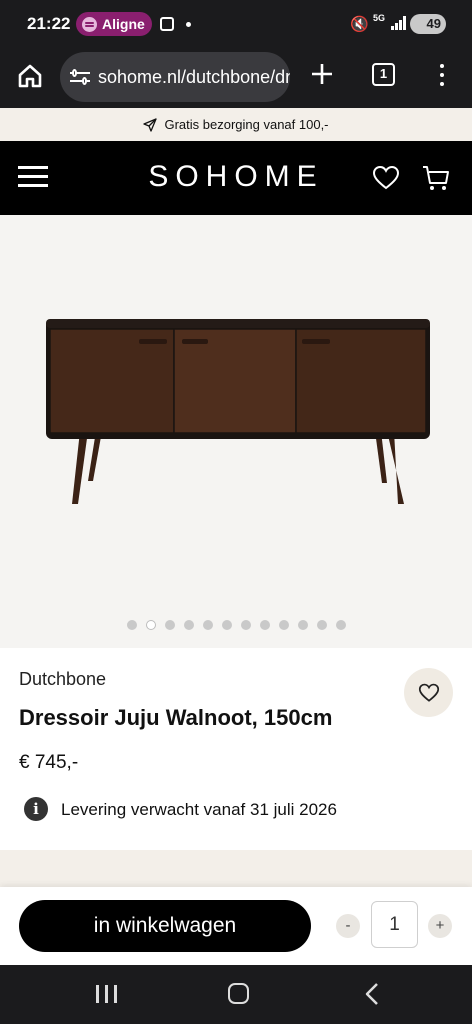 The width and height of the screenshot is (472, 1024). What do you see at coordinates (399, 23) in the screenshot?
I see `signal-icon` at bounding box center [399, 23].